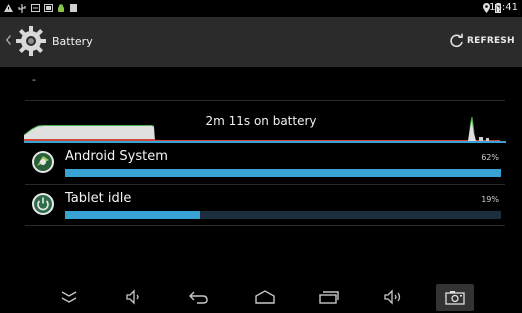 Image resolution: width=522 pixels, height=313 pixels. What do you see at coordinates (456, 40) in the screenshot?
I see `refresh-icon` at bounding box center [456, 40].